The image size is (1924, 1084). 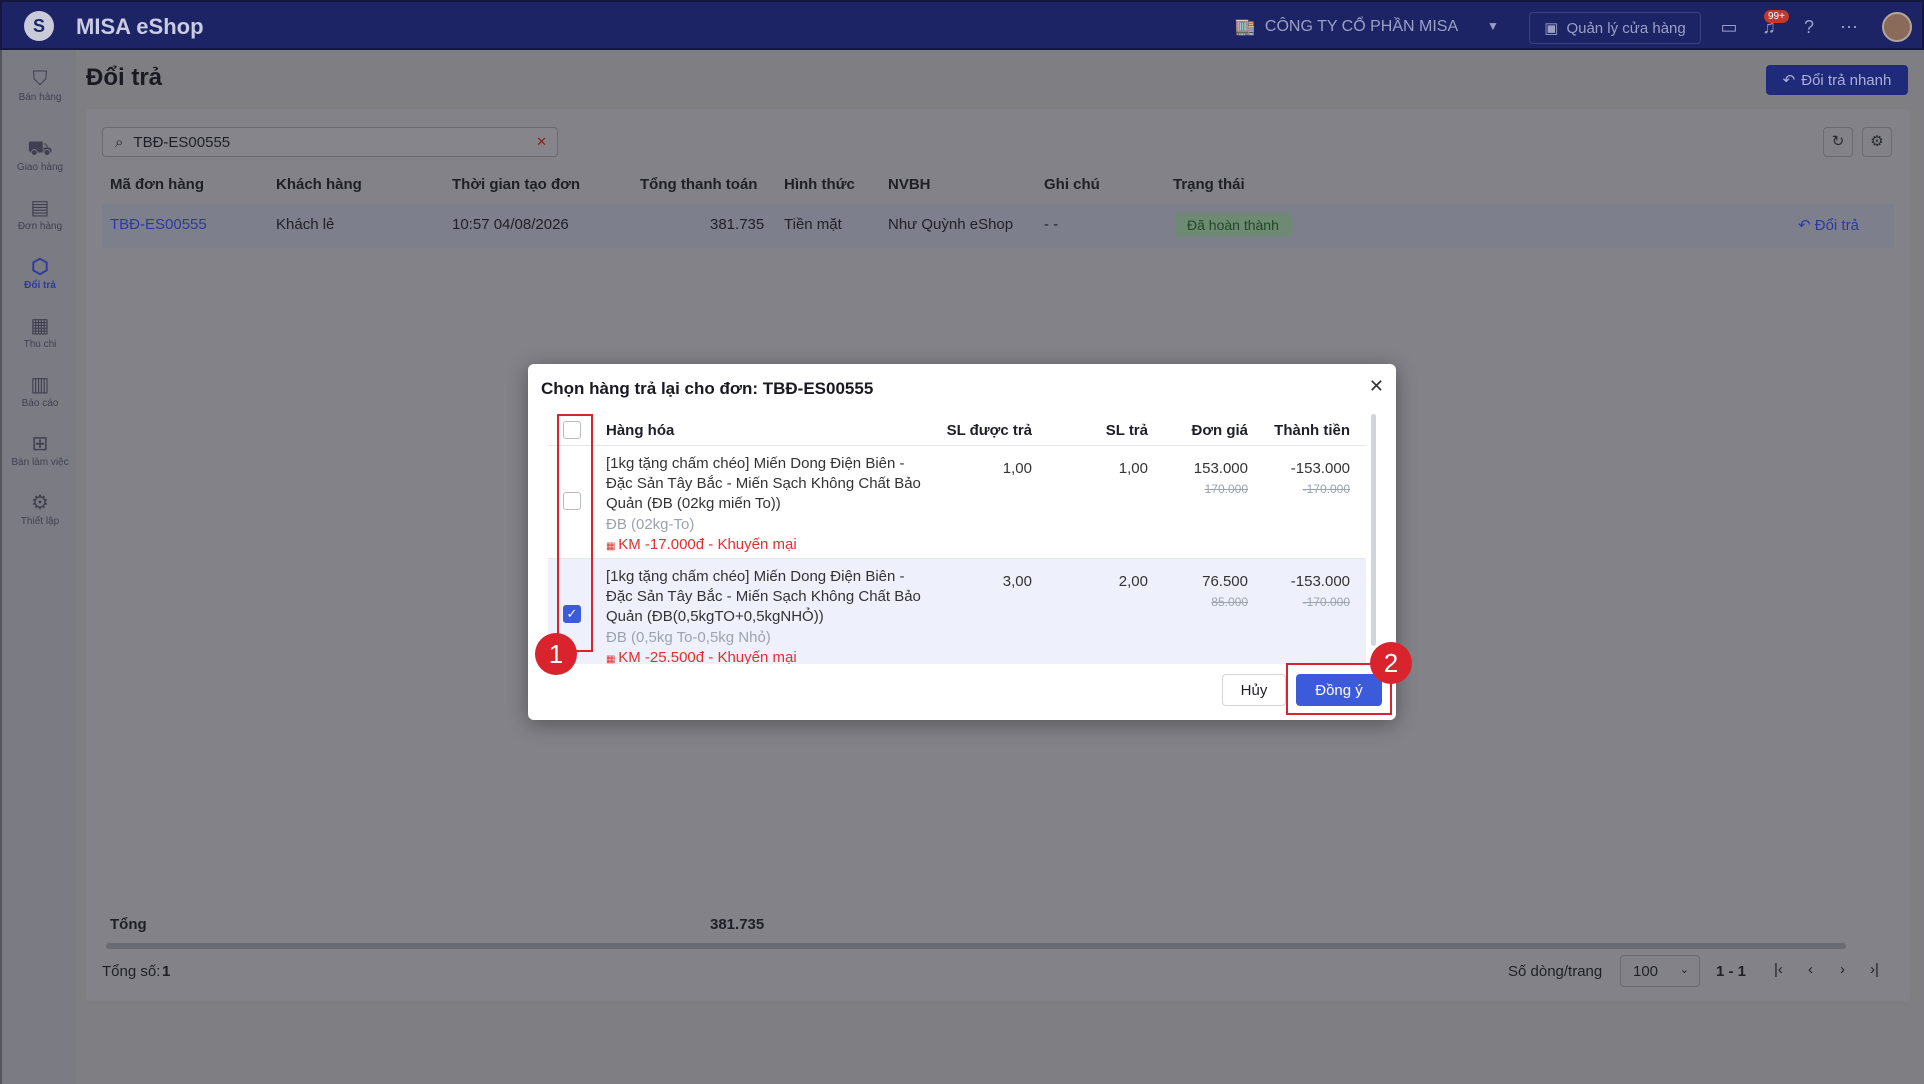 What do you see at coordinates (182, 142) in the screenshot?
I see `search-value: TBĐ-ES00555` at bounding box center [182, 142].